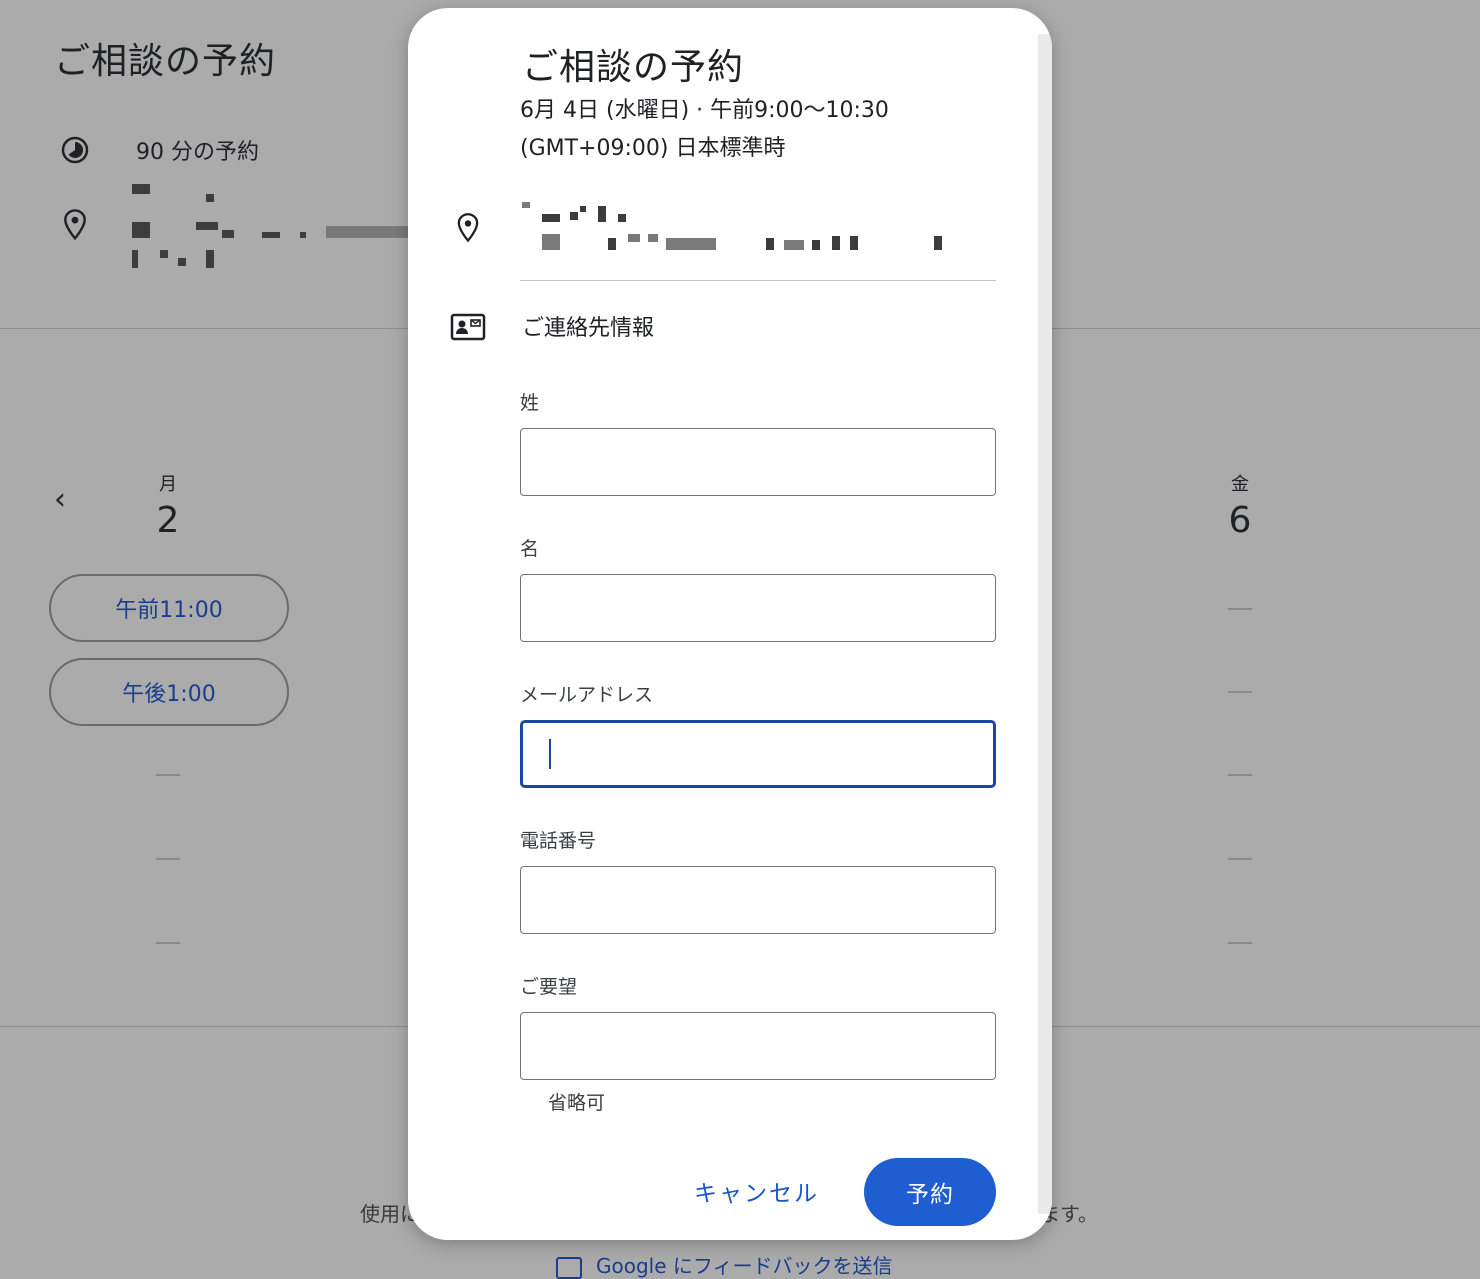  What do you see at coordinates (168, 520) in the screenshot?
I see `day-number: 2` at bounding box center [168, 520].